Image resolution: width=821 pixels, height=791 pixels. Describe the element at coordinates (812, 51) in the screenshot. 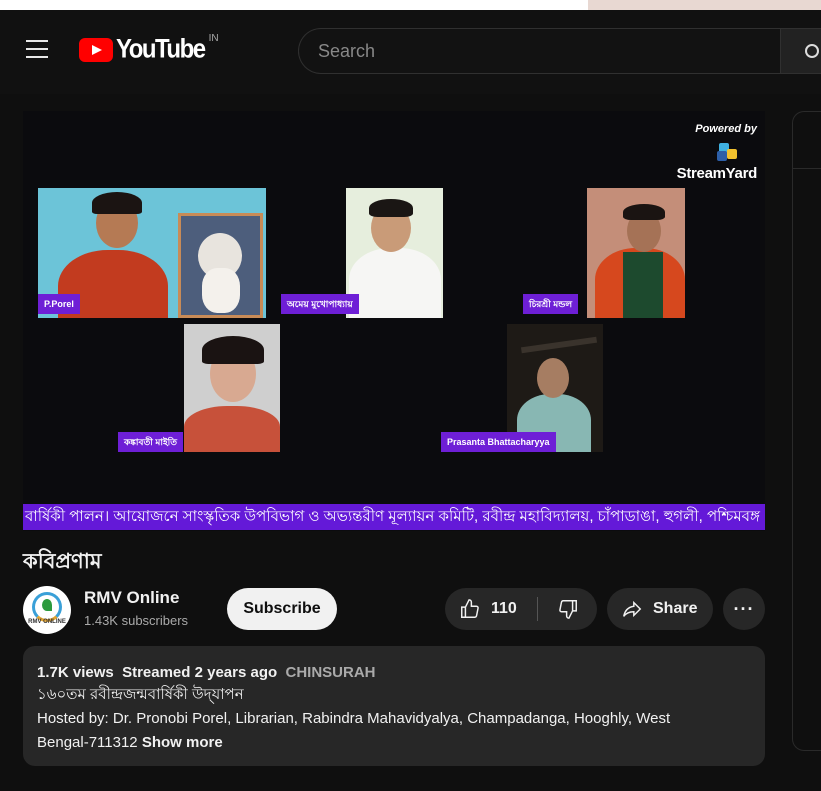

I see `search-icon` at that location.